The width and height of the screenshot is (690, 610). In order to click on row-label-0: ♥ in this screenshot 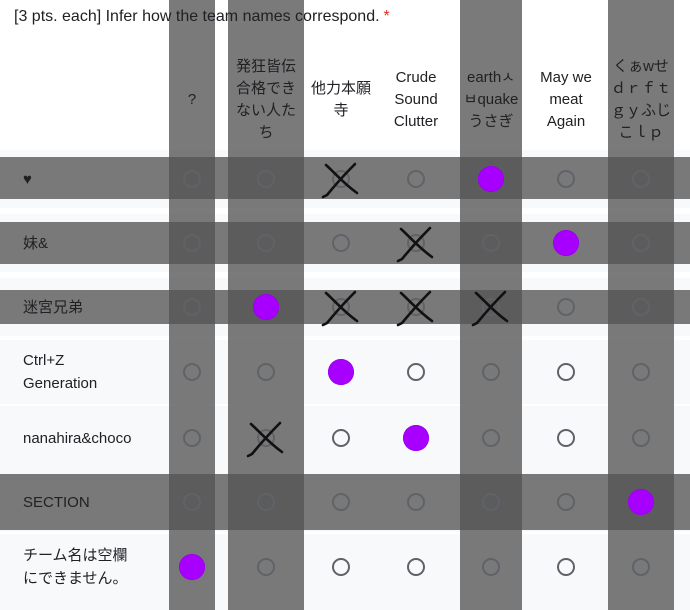, I will do `click(27, 179)`.